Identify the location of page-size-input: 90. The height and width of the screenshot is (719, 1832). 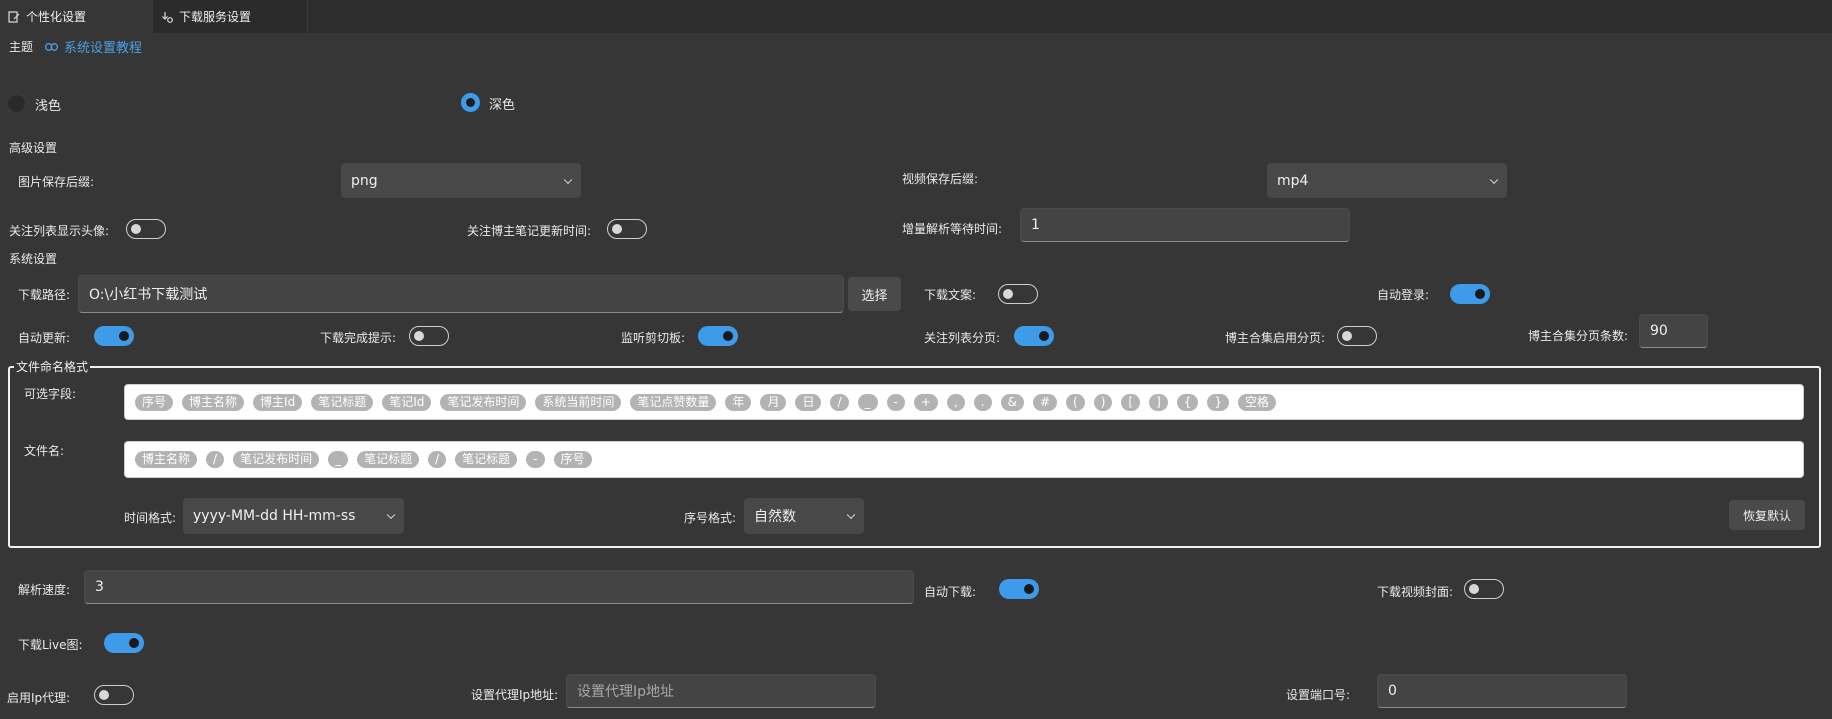
(1673, 331).